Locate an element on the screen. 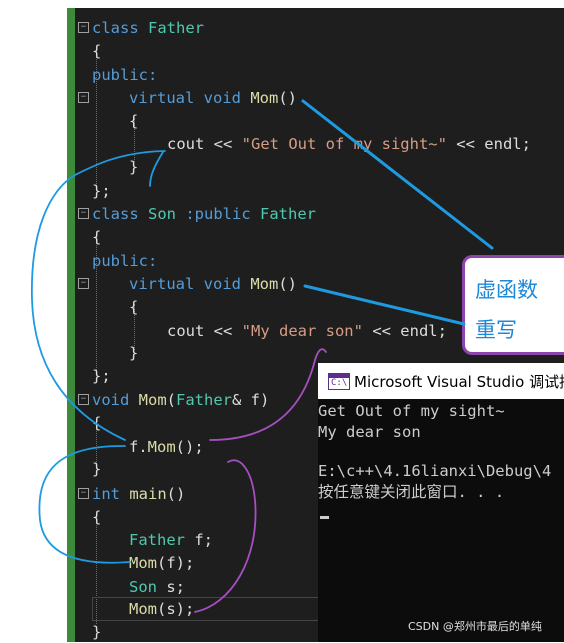  arrow-call-son is located at coordinates (225, 536).